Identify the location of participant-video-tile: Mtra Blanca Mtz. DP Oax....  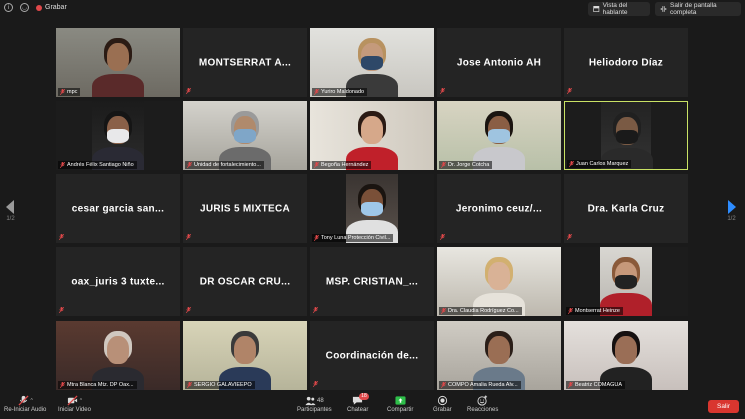
(118, 355).